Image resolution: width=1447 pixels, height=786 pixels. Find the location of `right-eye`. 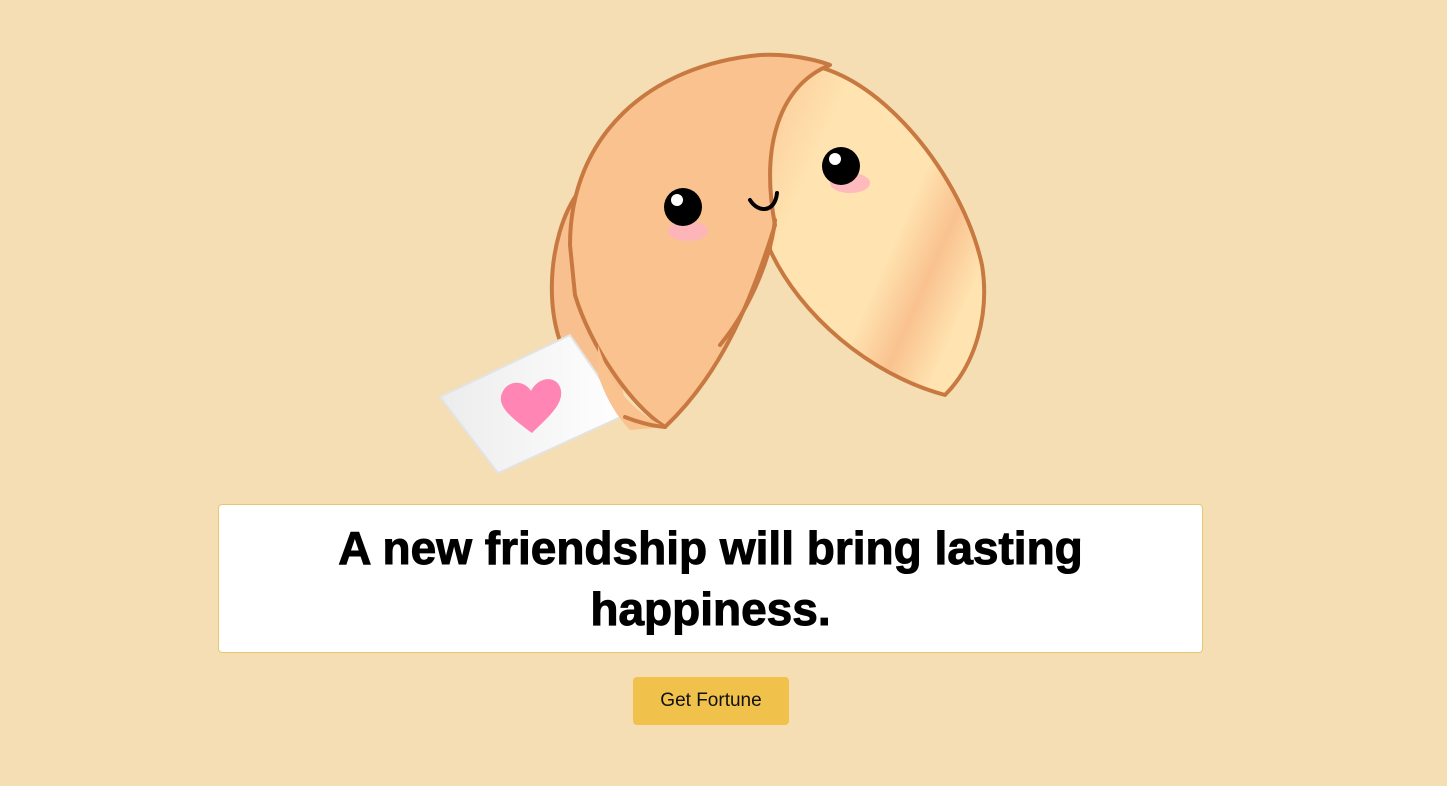

right-eye is located at coordinates (841, 166).